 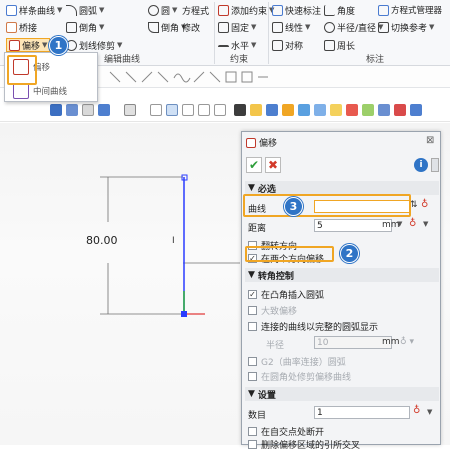 What do you see at coordinates (421, 165) in the screenshot?
I see `info-icon: i` at bounding box center [421, 165].